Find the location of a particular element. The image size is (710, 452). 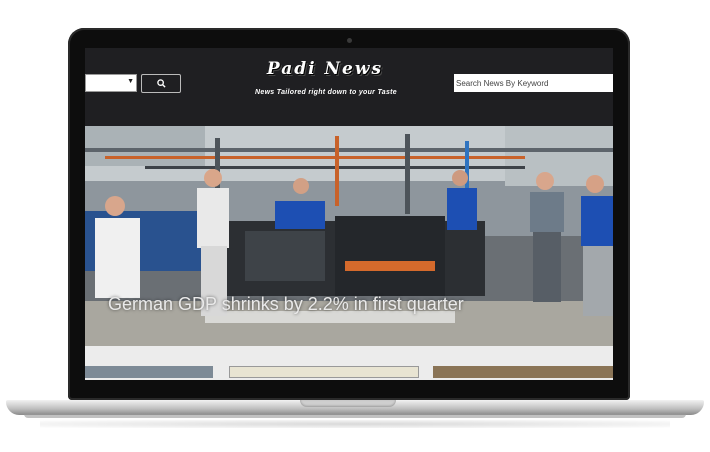

site-tagline: News Tailored right down to your Taste is located at coordinates (326, 92).